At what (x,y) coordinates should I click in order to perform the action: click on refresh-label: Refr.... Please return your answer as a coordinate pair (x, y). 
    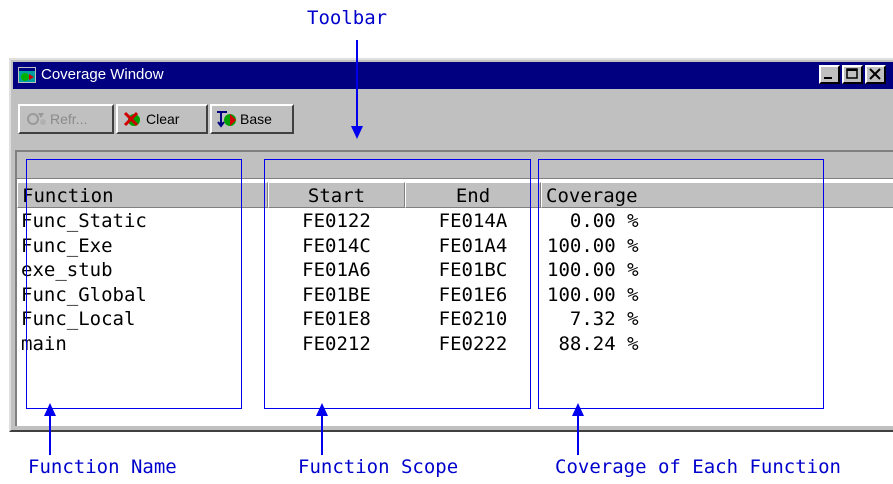
    Looking at the image, I should click on (69, 119).